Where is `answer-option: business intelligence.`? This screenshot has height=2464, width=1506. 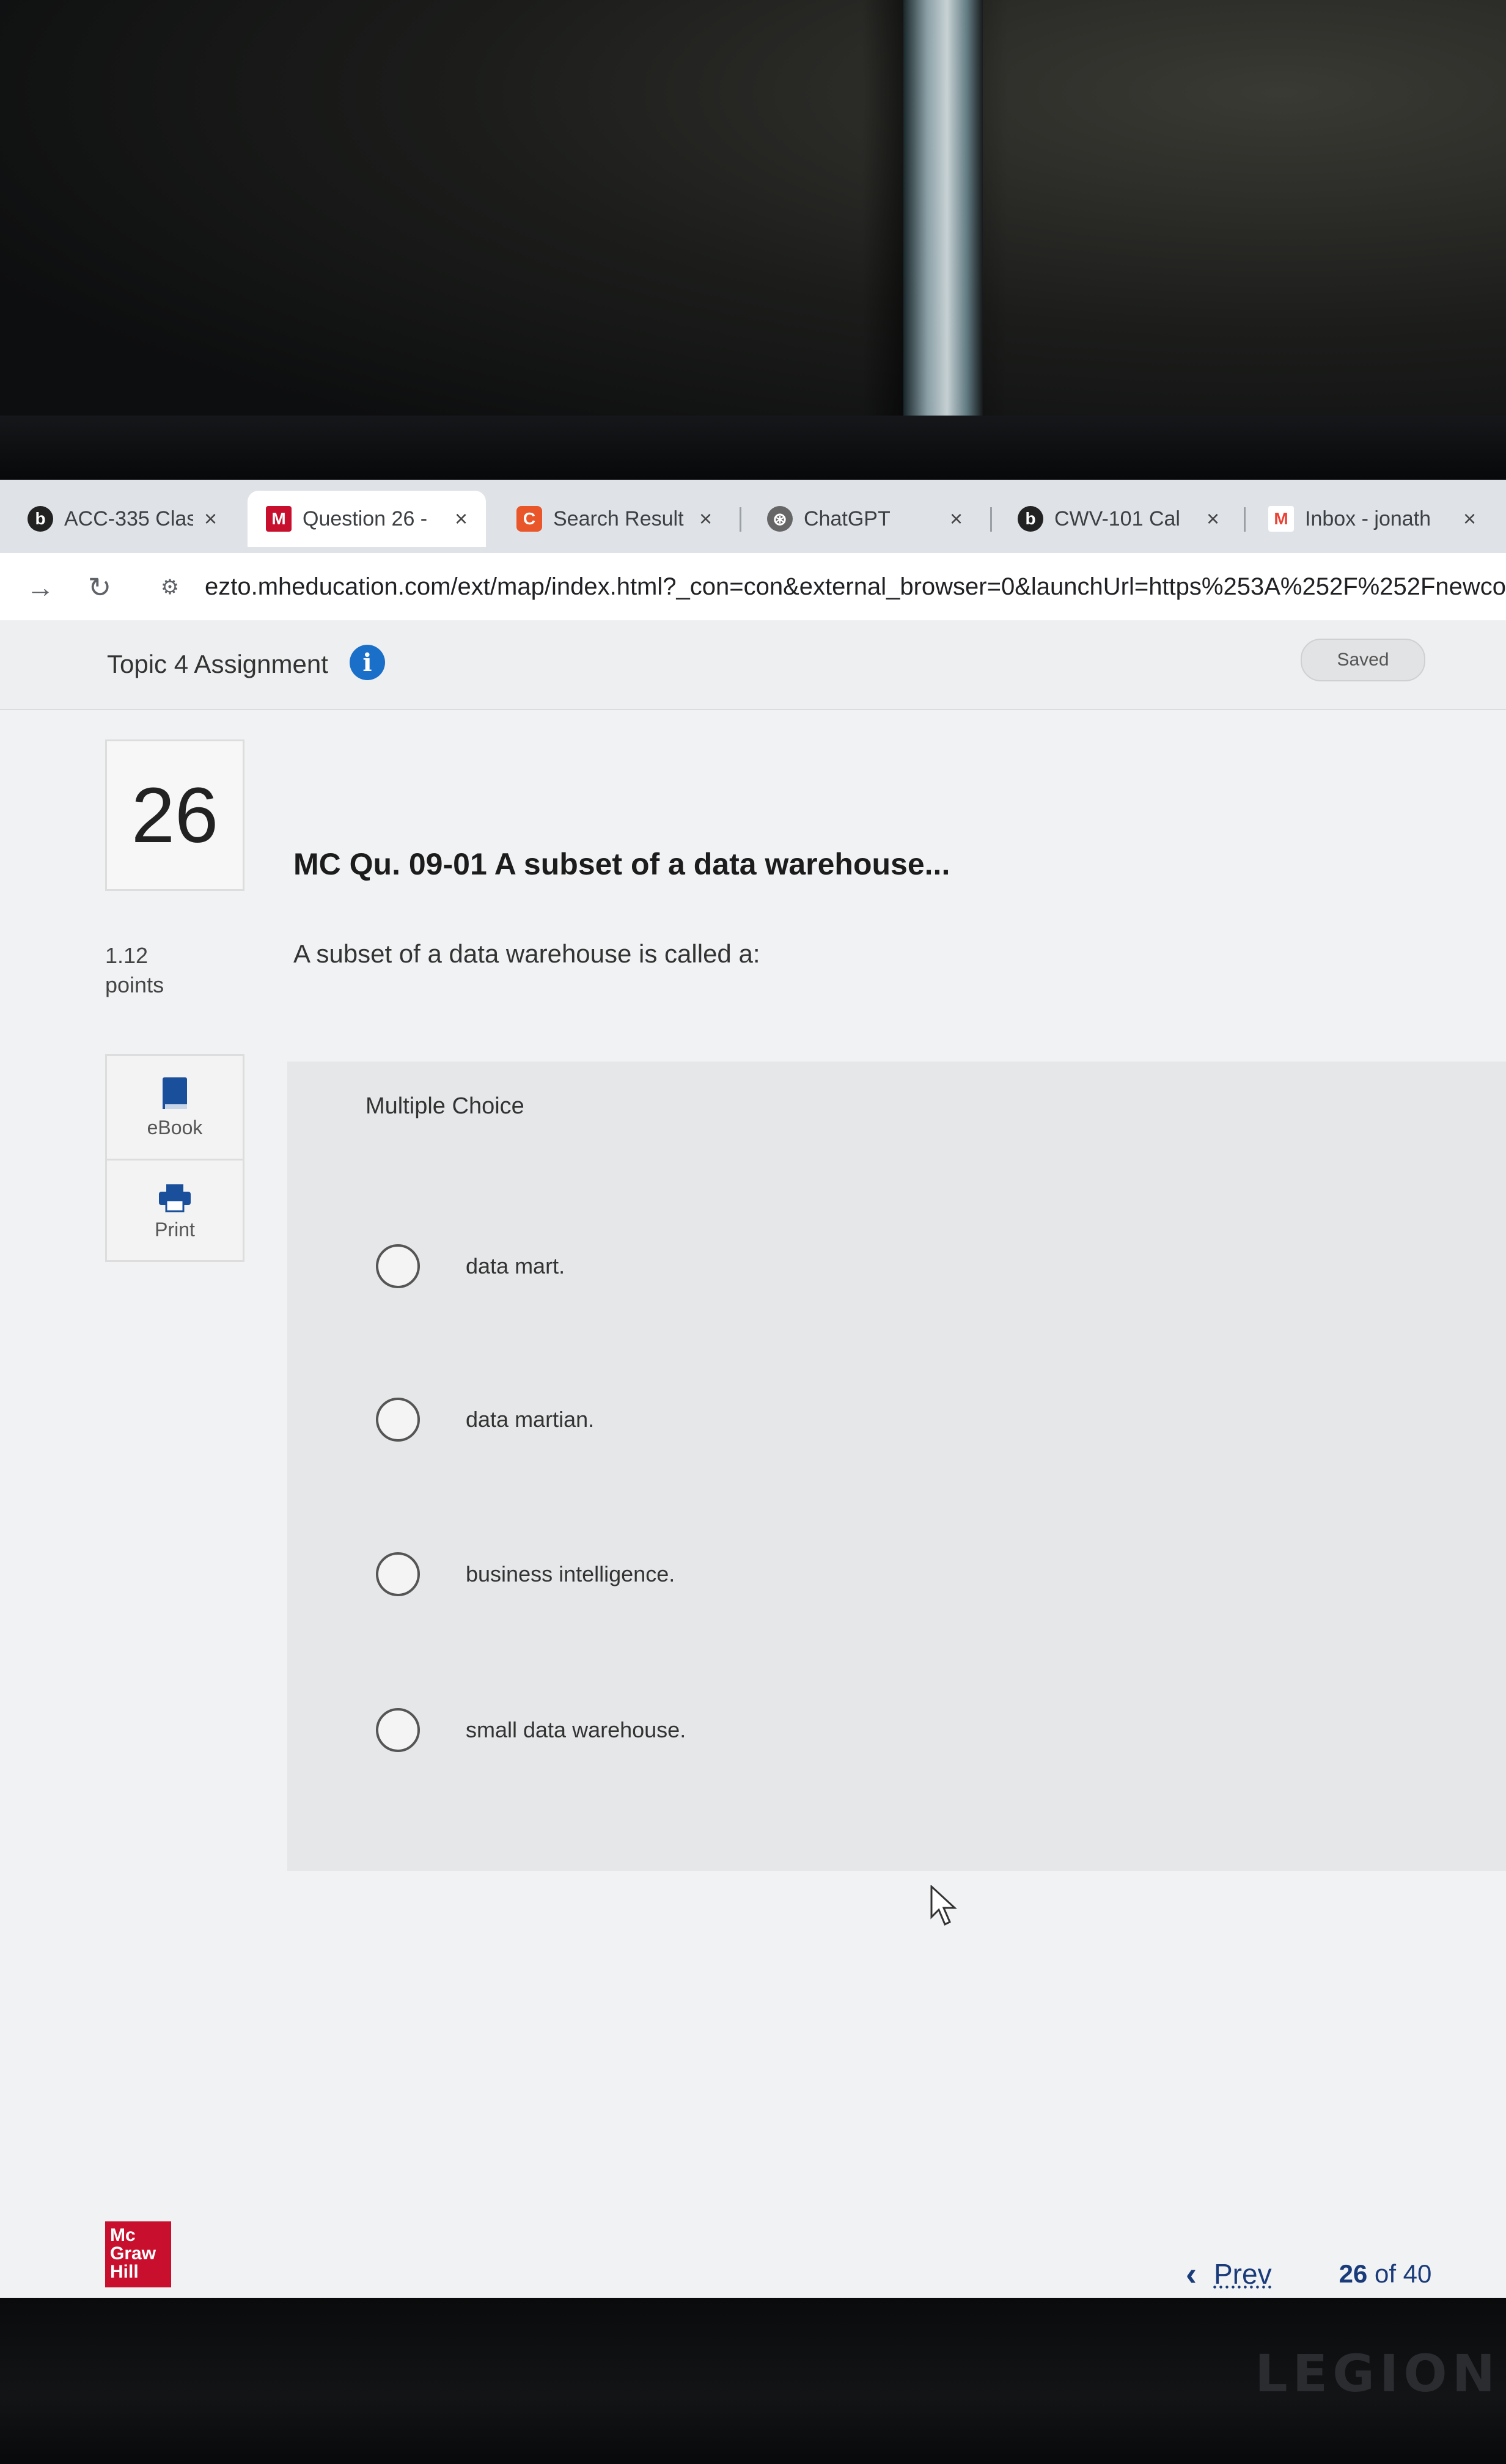
answer-option: business intelligence. is located at coordinates (525, 1575).